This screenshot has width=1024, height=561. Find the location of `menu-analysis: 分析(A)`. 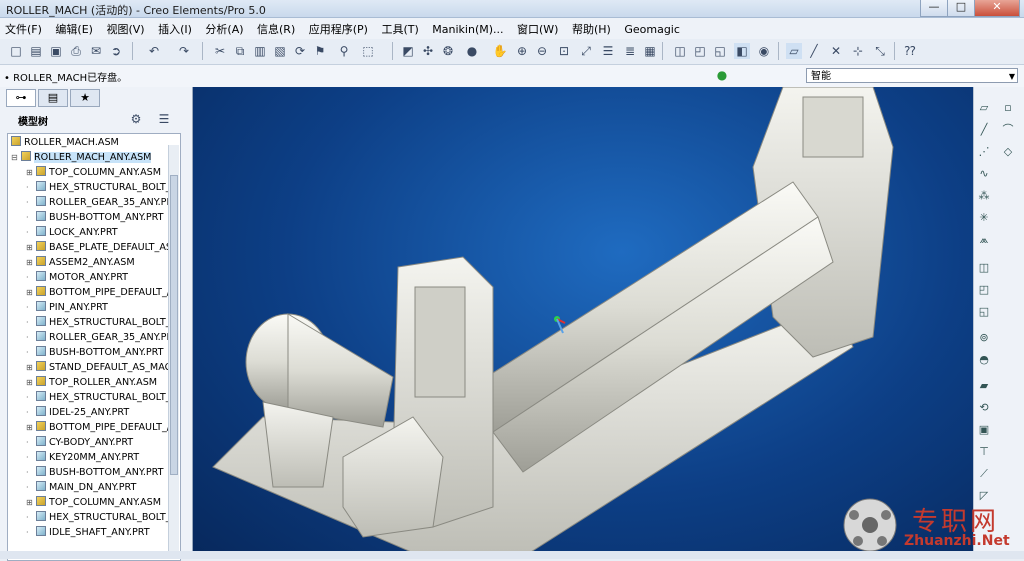

menu-analysis: 分析(A) is located at coordinates (224, 27).